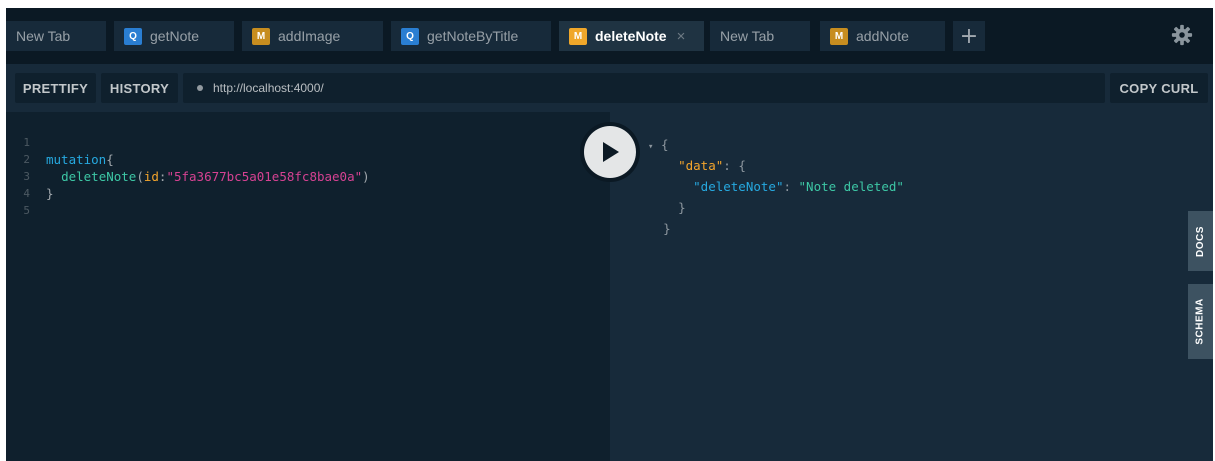 The image size is (1215, 461). I want to click on tab-addimage: M addImage, so click(312, 36).